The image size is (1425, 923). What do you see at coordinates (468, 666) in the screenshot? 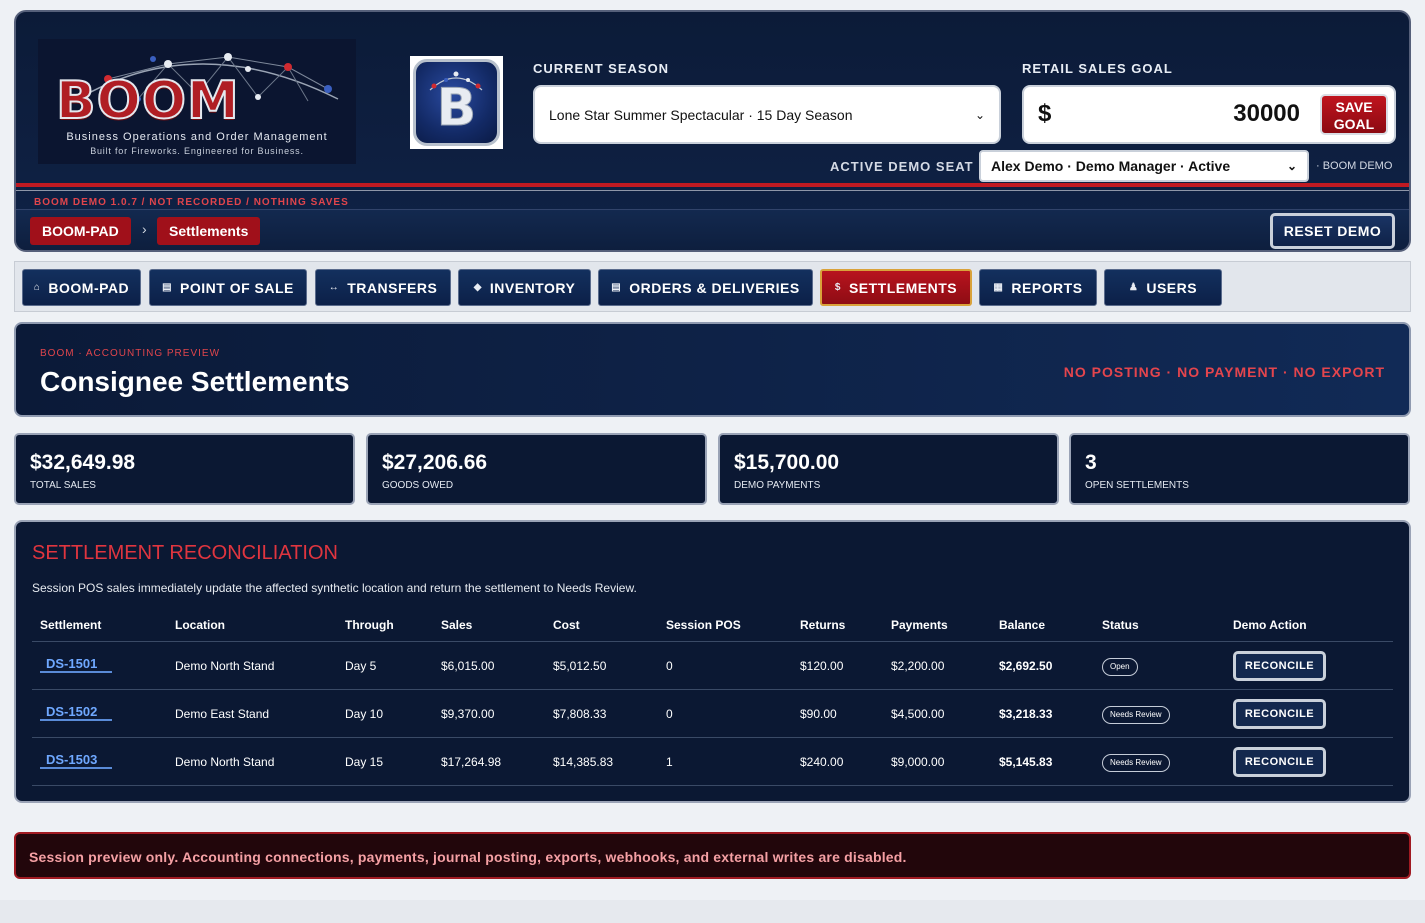
I see `sales-cell: $6,015.00` at bounding box center [468, 666].